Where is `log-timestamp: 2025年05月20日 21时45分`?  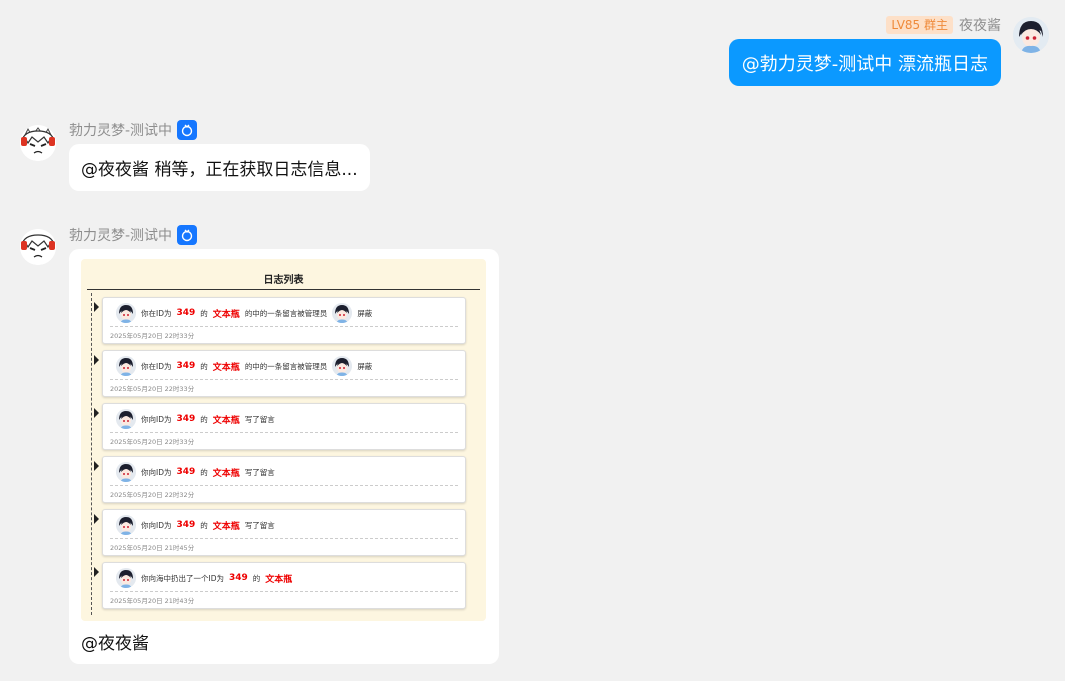
log-timestamp: 2025年05月20日 21时45分 is located at coordinates (152, 548).